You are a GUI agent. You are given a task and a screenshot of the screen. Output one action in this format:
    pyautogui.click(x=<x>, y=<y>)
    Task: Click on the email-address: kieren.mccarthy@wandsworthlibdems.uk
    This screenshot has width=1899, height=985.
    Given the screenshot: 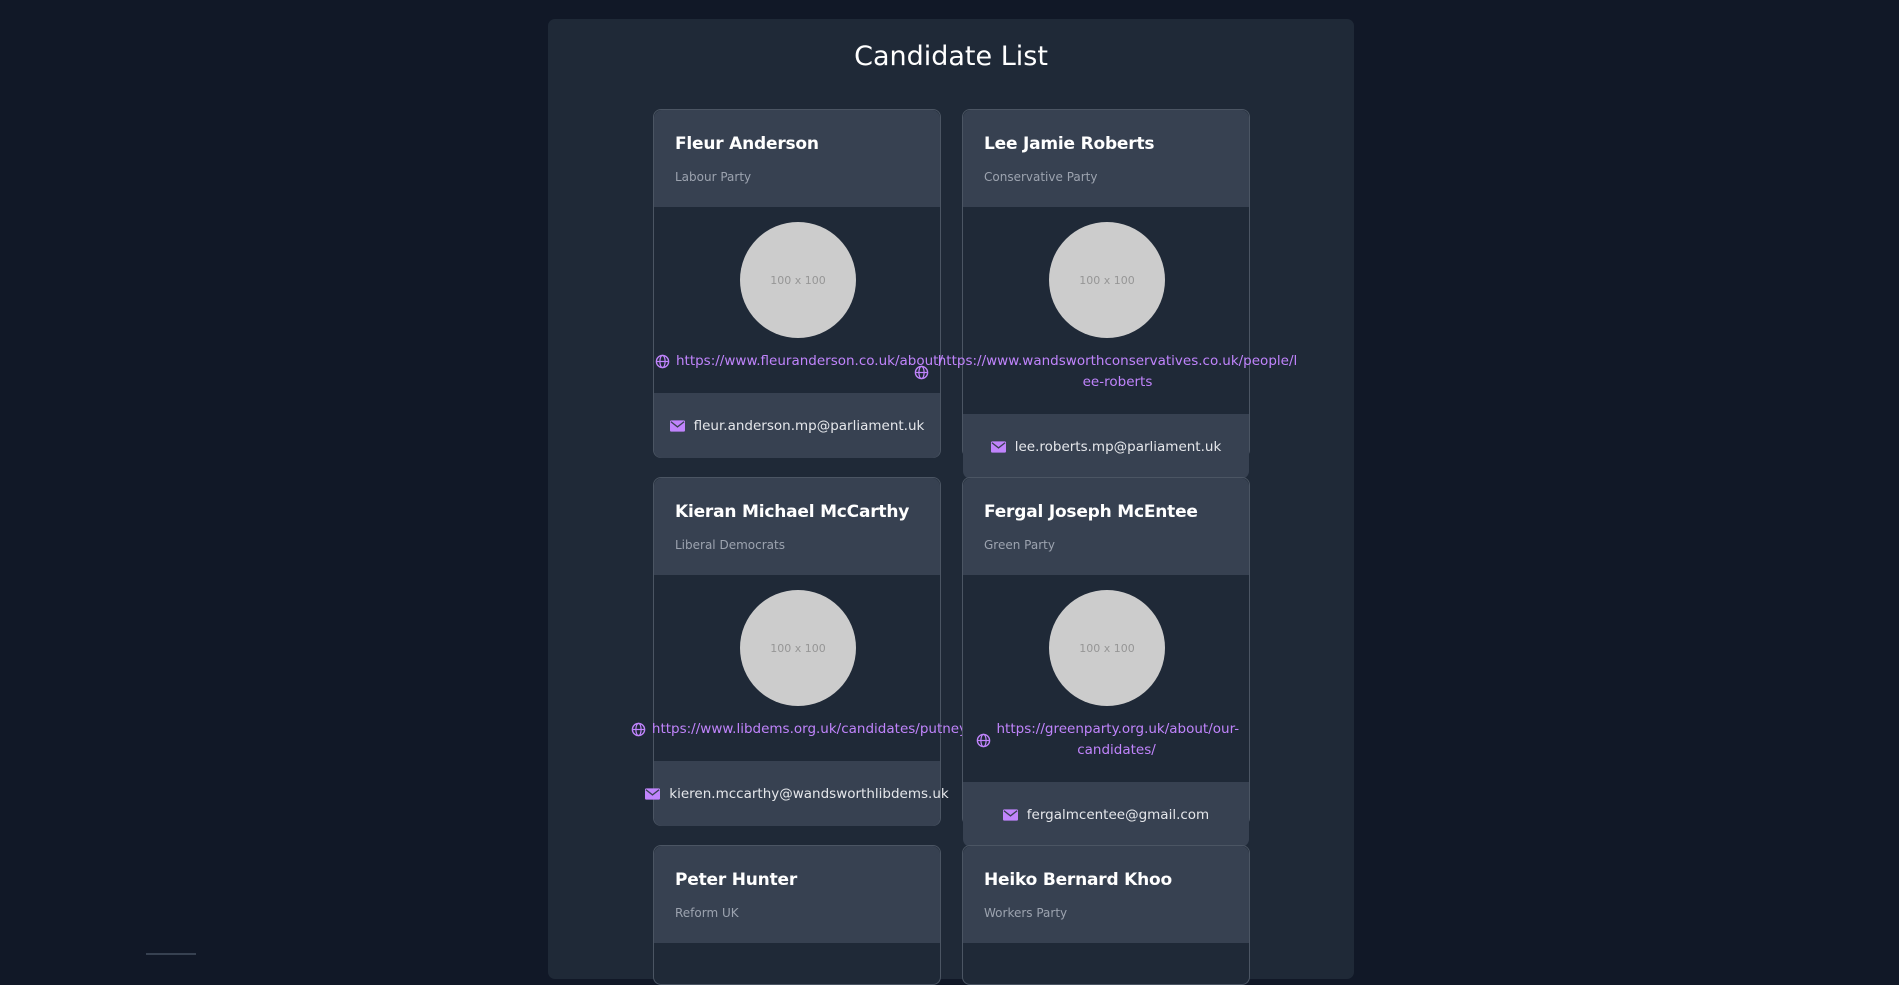 What is the action you would take?
    pyautogui.click(x=809, y=793)
    